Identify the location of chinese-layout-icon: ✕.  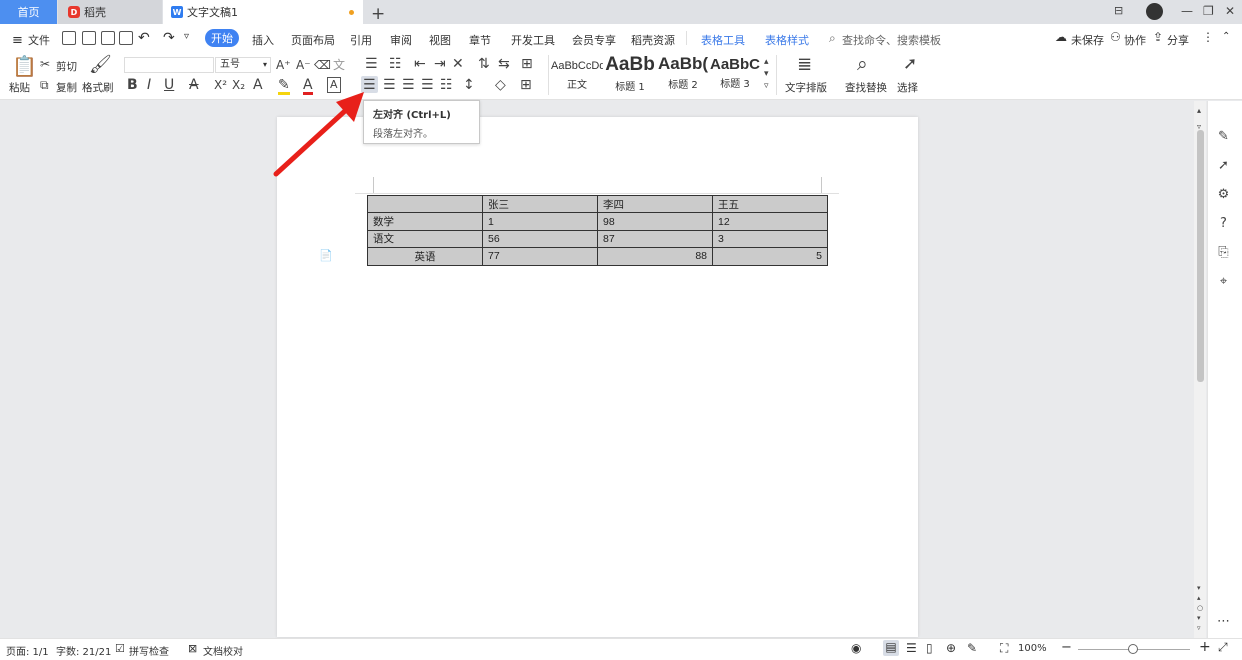
(458, 64).